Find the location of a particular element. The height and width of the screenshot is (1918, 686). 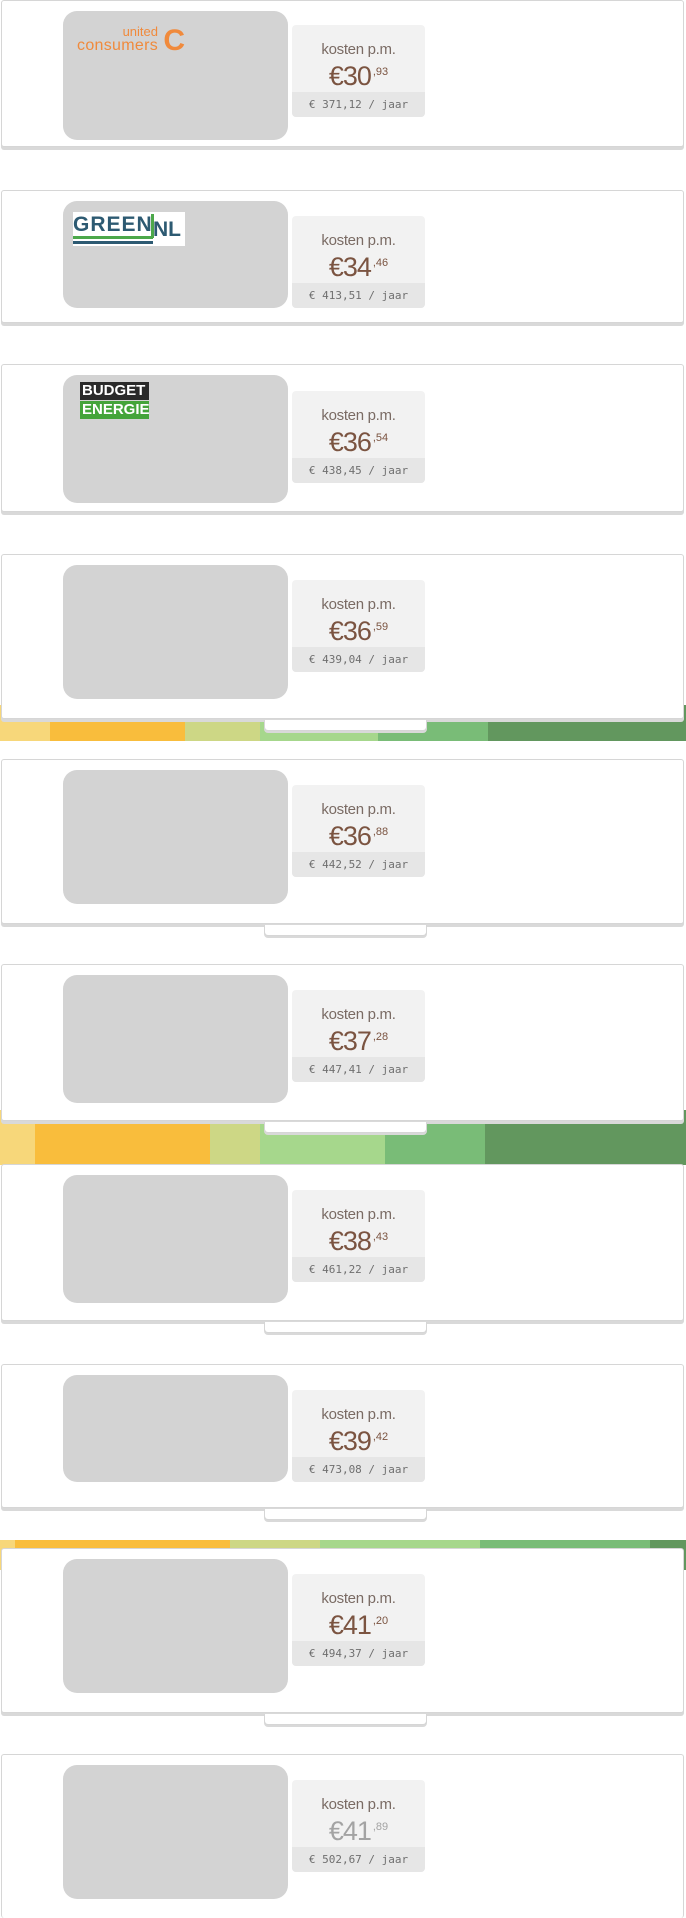

price-main: €38 is located at coordinates (350, 1241).